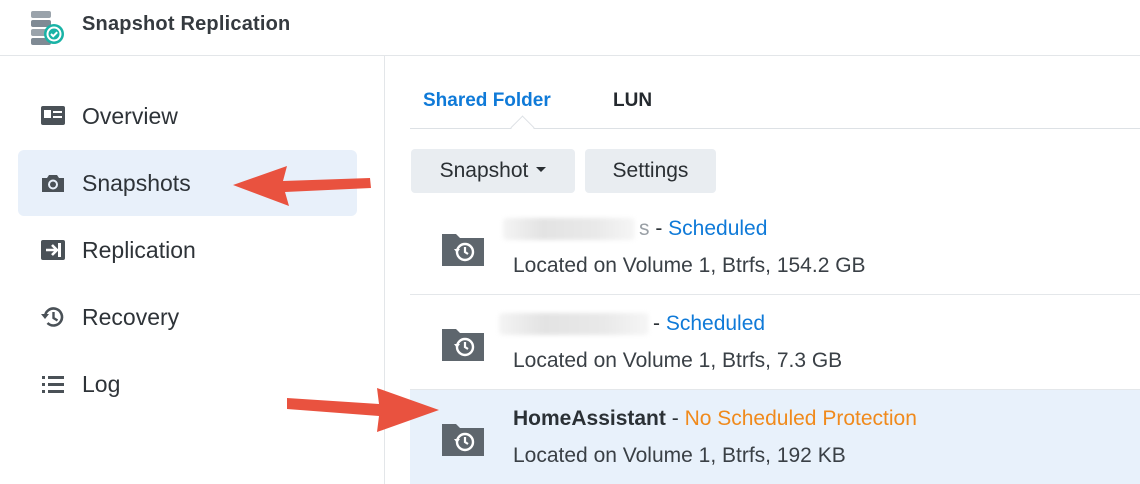 Image resolution: width=1140 pixels, height=484 pixels. I want to click on app-title: Snapshot Replication, so click(186, 24).